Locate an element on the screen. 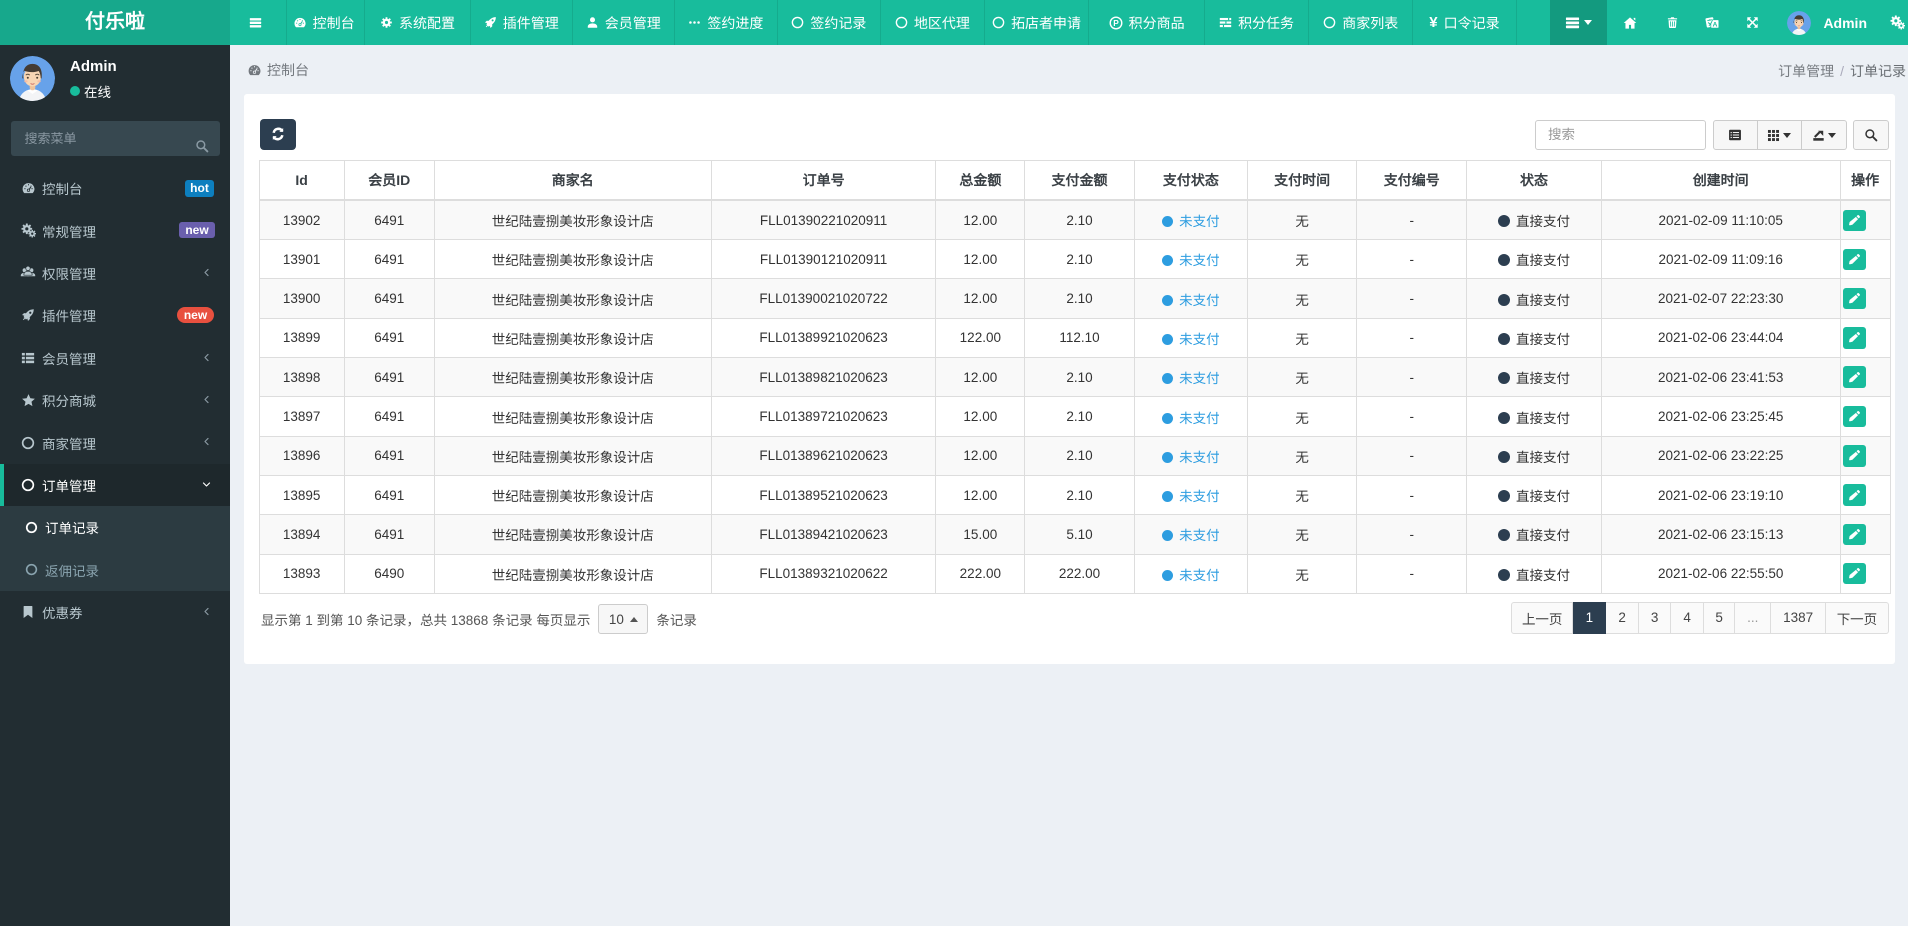 This screenshot has width=1908, height=926. svg-text: A is located at coordinates (1715, 24).